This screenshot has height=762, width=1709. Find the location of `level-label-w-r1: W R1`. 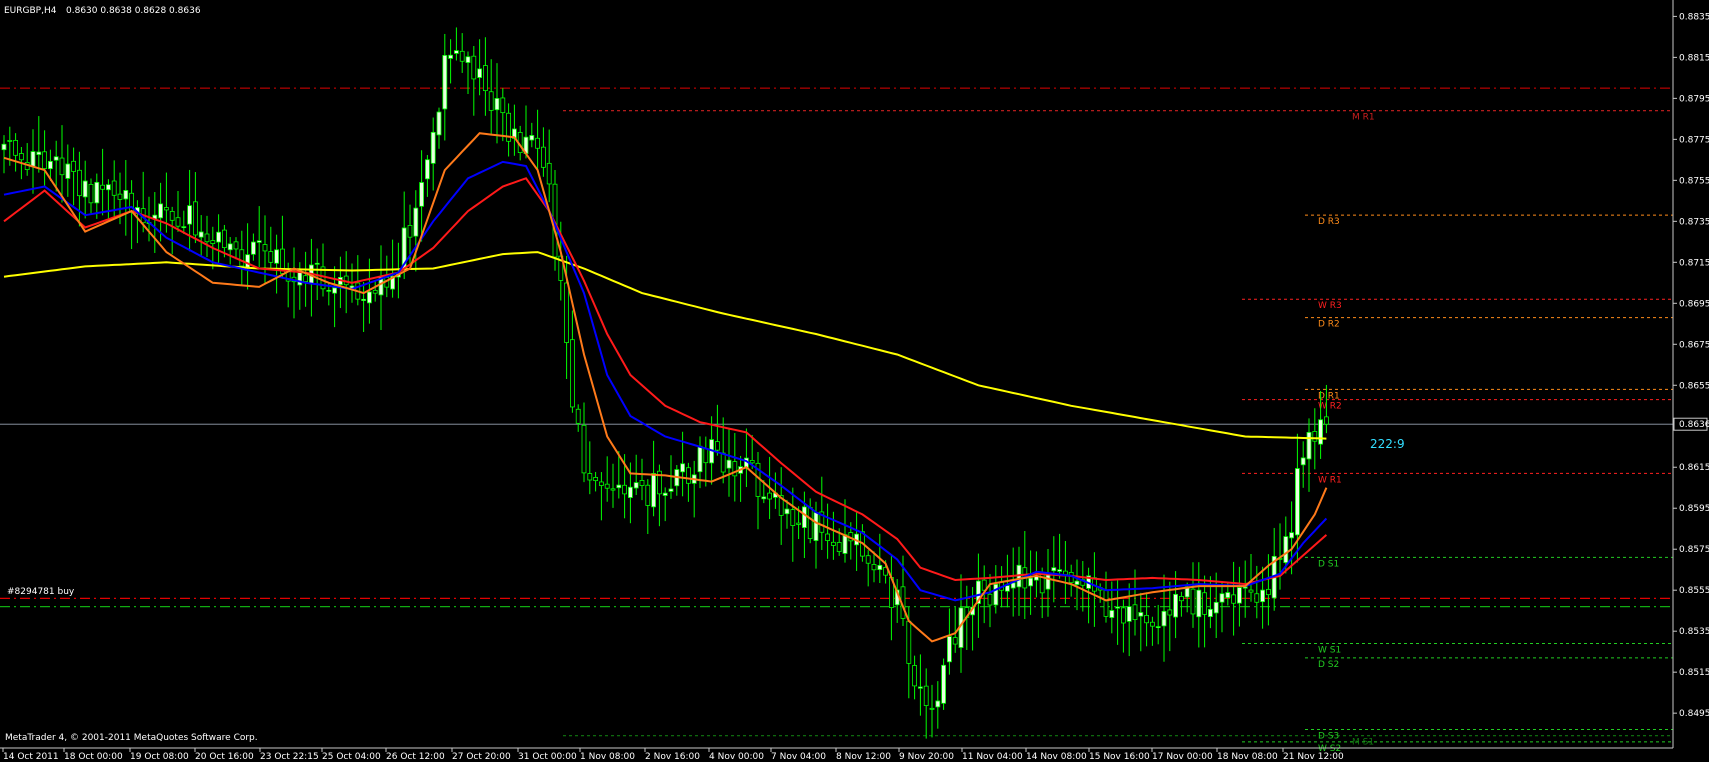

level-label-w-r1: W R1 is located at coordinates (1330, 480).